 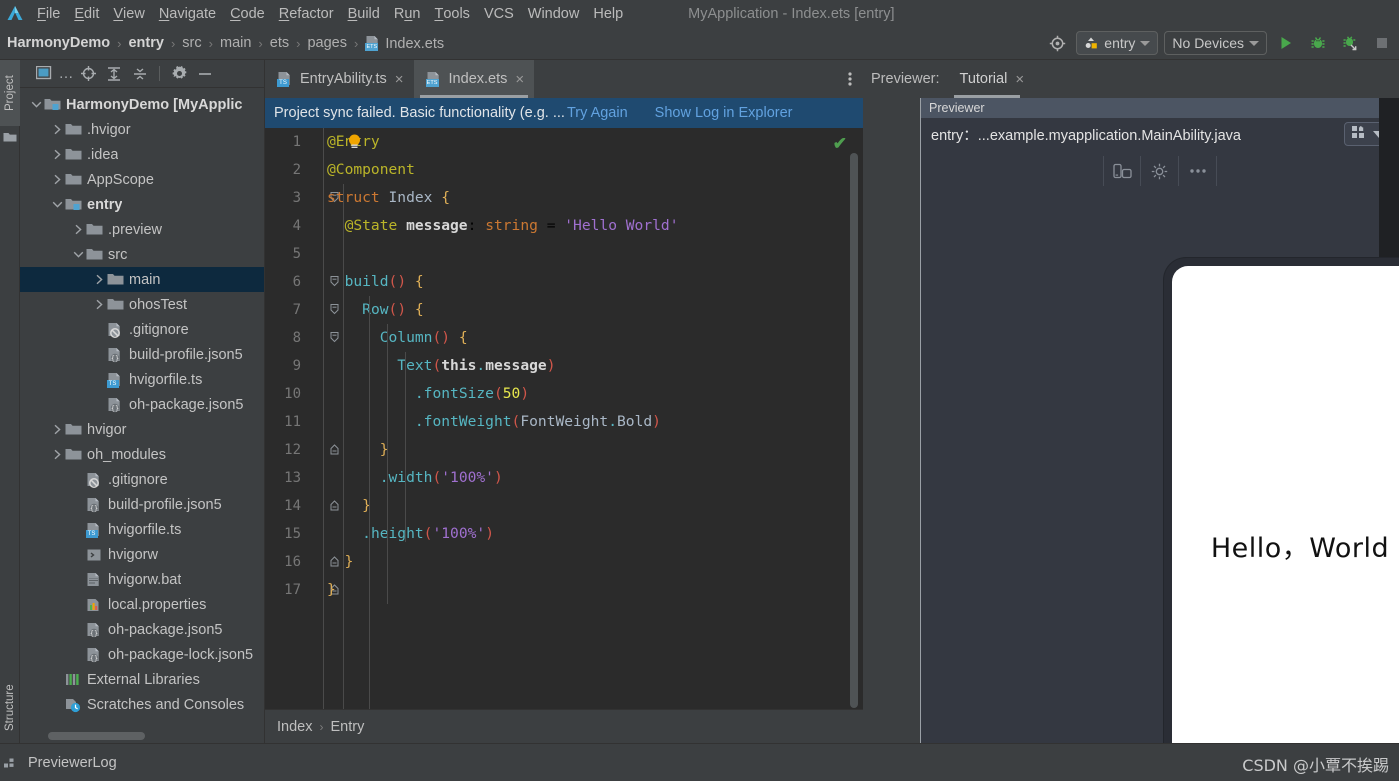 What do you see at coordinates (850, 79) in the screenshot?
I see `tab-overflow-menu-icon` at bounding box center [850, 79].